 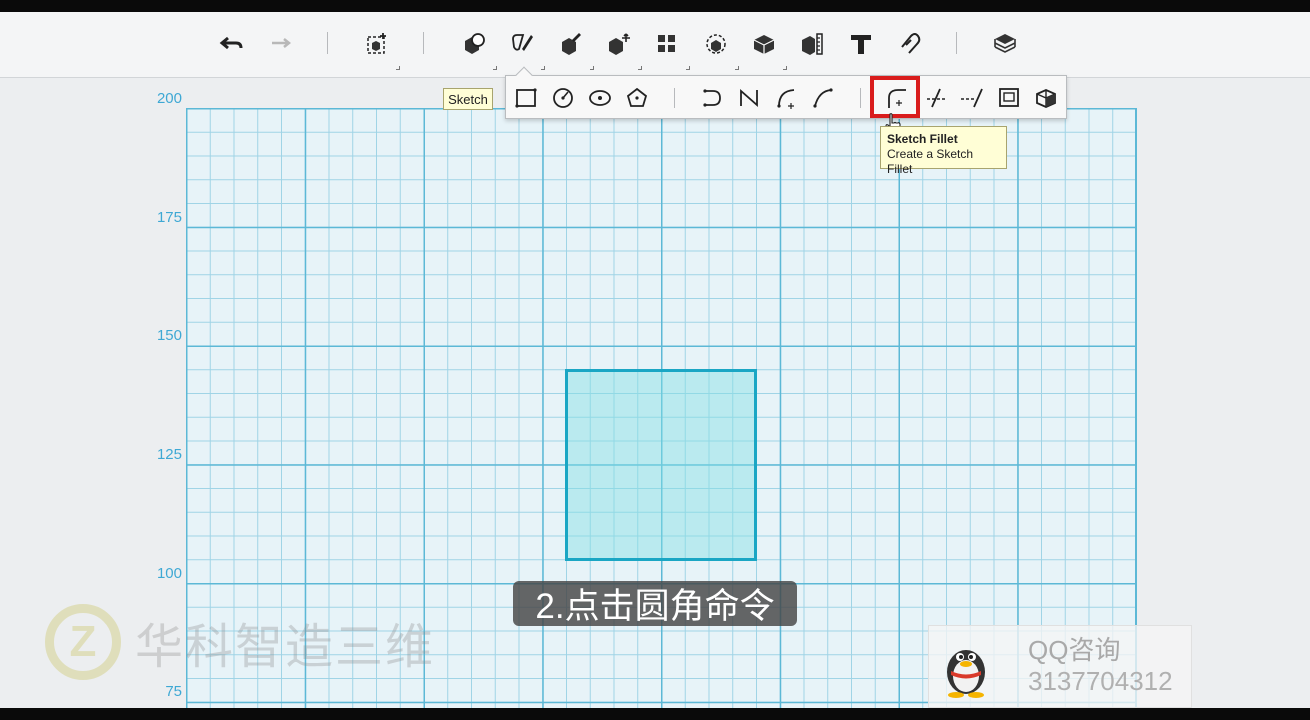 What do you see at coordinates (909, 44) in the screenshot?
I see `snap-icon` at bounding box center [909, 44].